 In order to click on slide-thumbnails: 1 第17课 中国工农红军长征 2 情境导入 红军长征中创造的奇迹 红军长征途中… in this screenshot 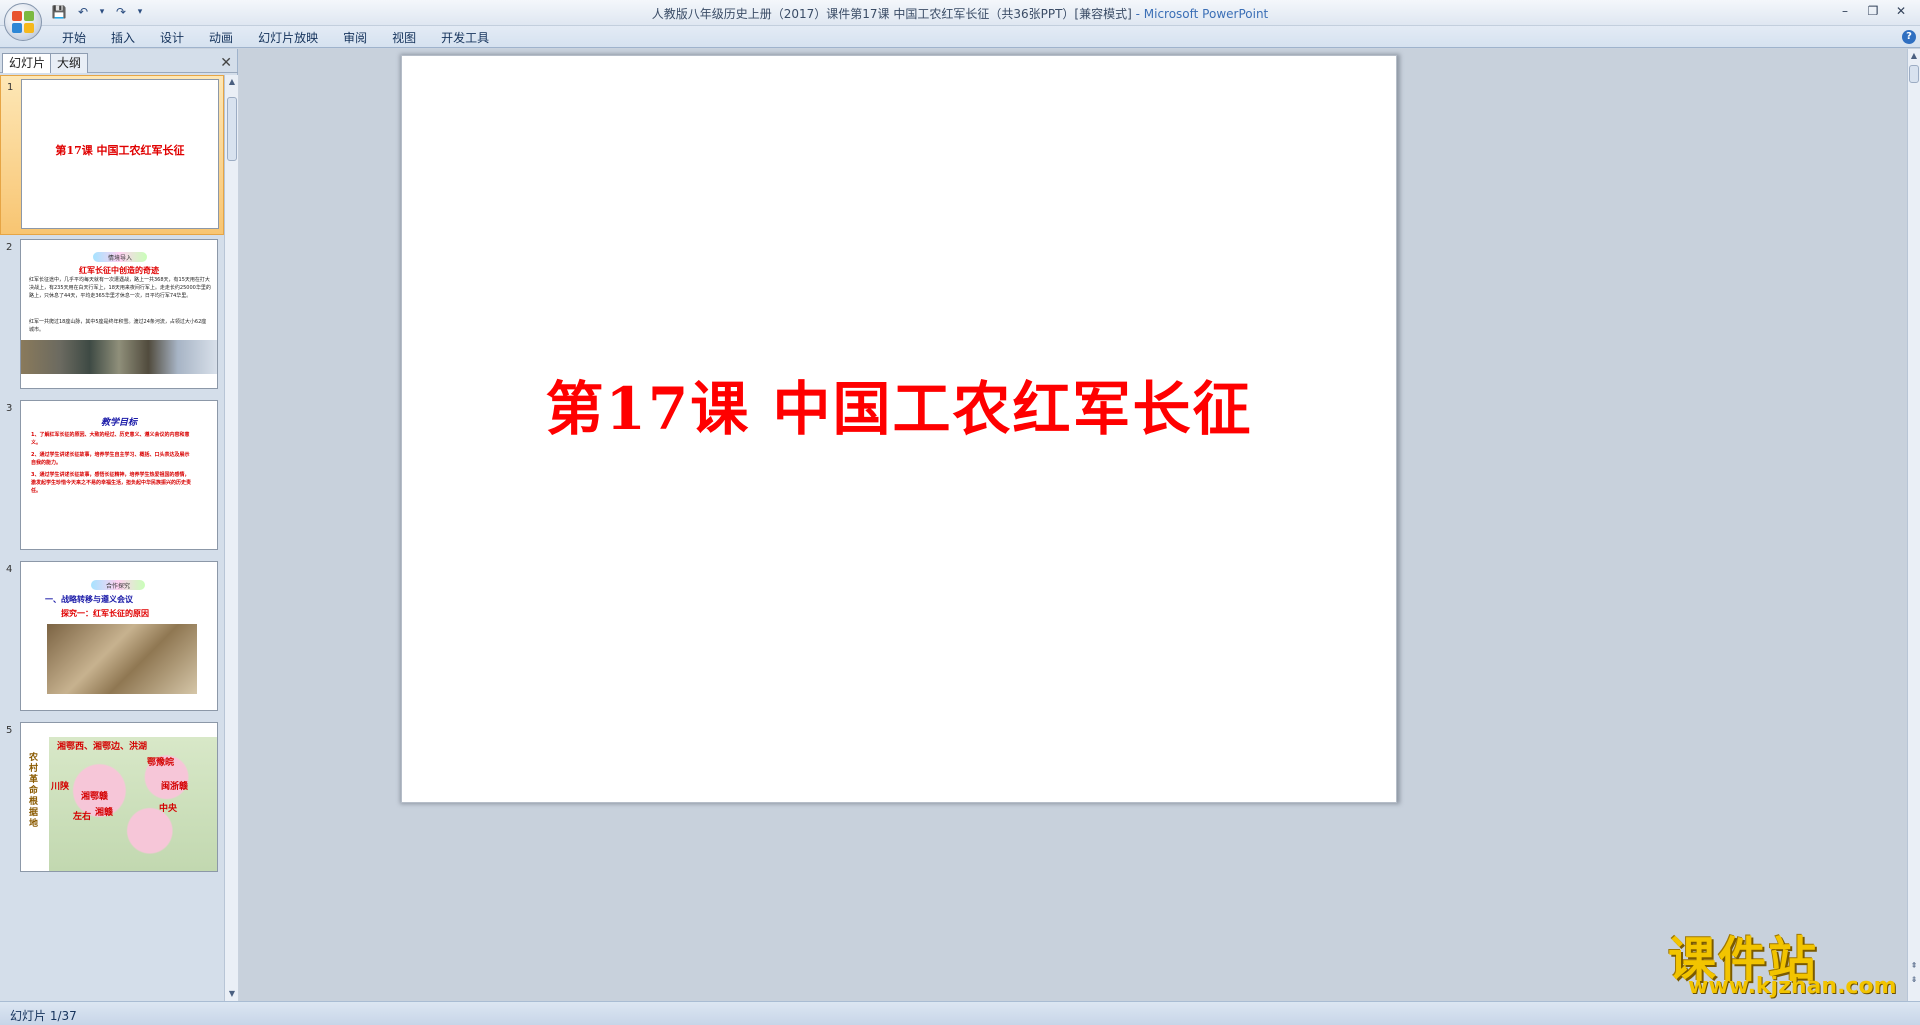, I will do `click(112, 538)`.